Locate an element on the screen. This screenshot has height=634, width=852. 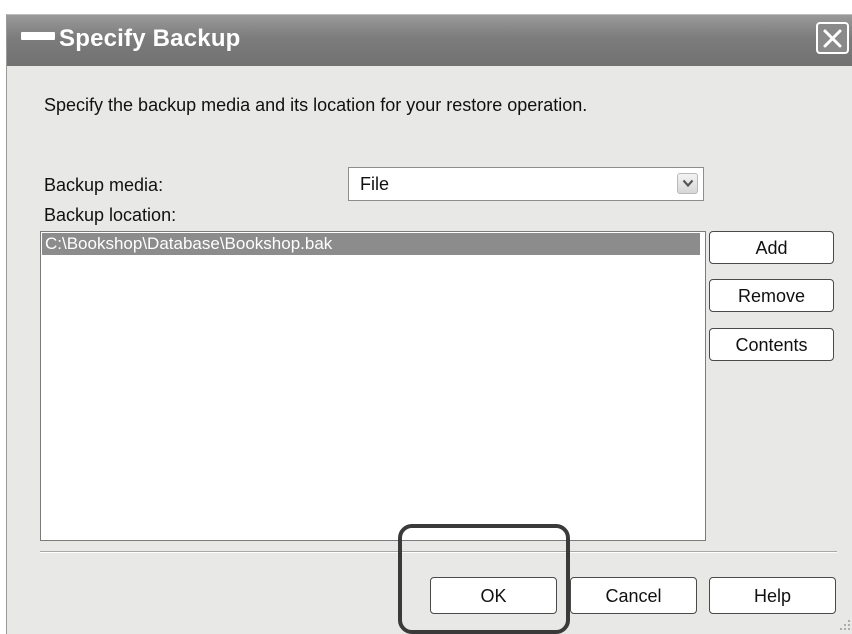
dropdown-button is located at coordinates (687, 183).